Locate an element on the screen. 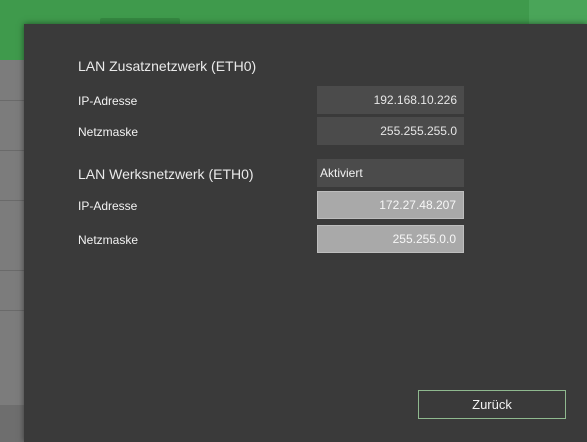 The width and height of the screenshot is (587, 442). plant-network-status: Aktiviert is located at coordinates (390, 173).